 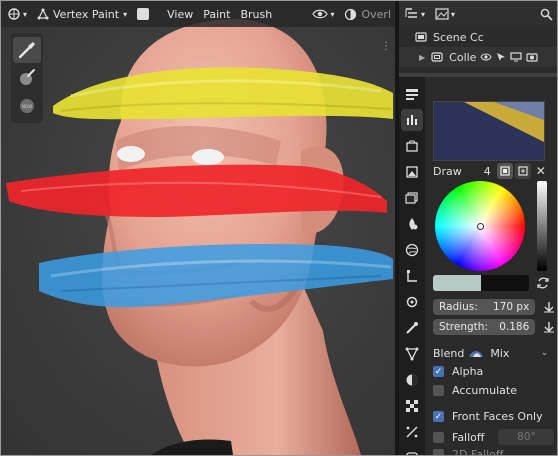 I want to click on tab-scene, so click(x=412, y=224).